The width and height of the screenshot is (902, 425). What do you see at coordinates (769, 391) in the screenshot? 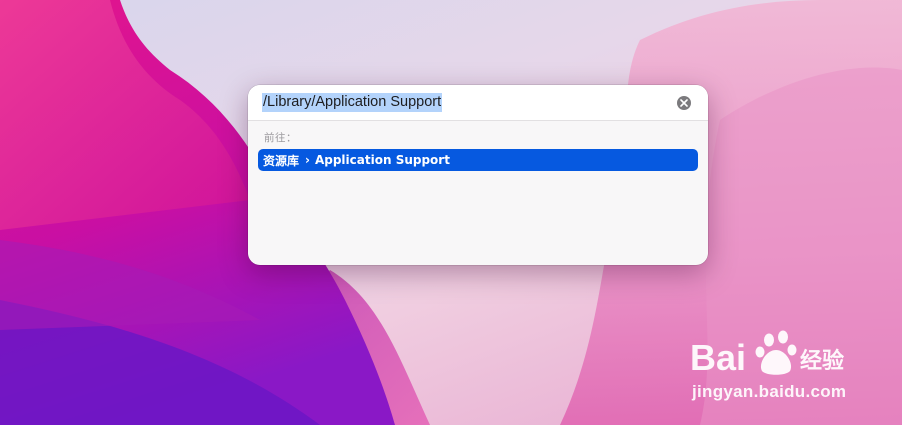
I see `watermark-domain: jingyan.baidu.com` at bounding box center [769, 391].